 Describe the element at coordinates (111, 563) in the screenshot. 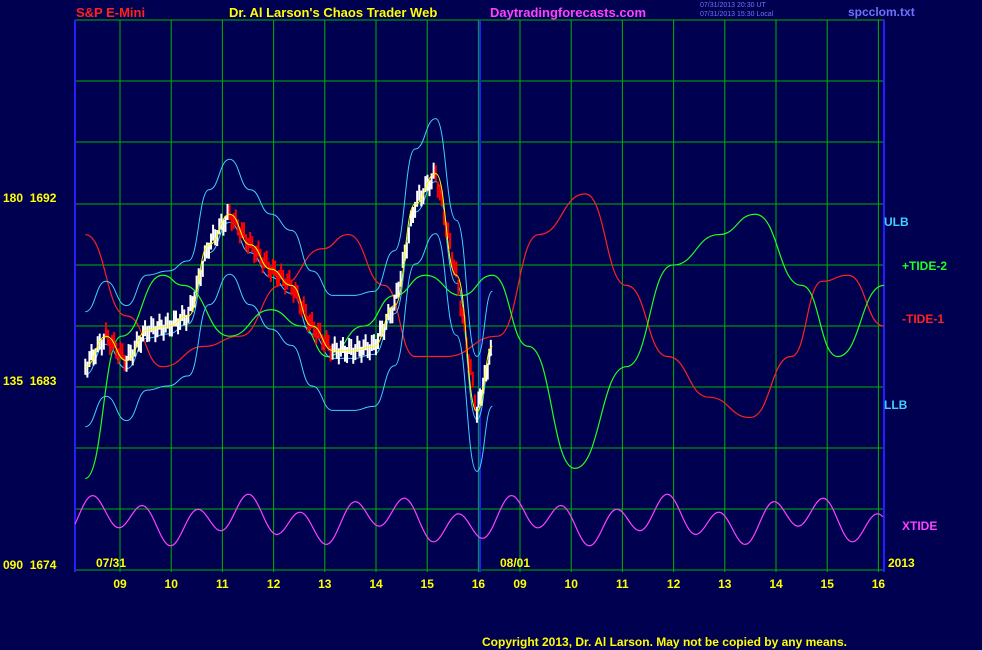

I see `date-label-0731: 07/31` at that location.